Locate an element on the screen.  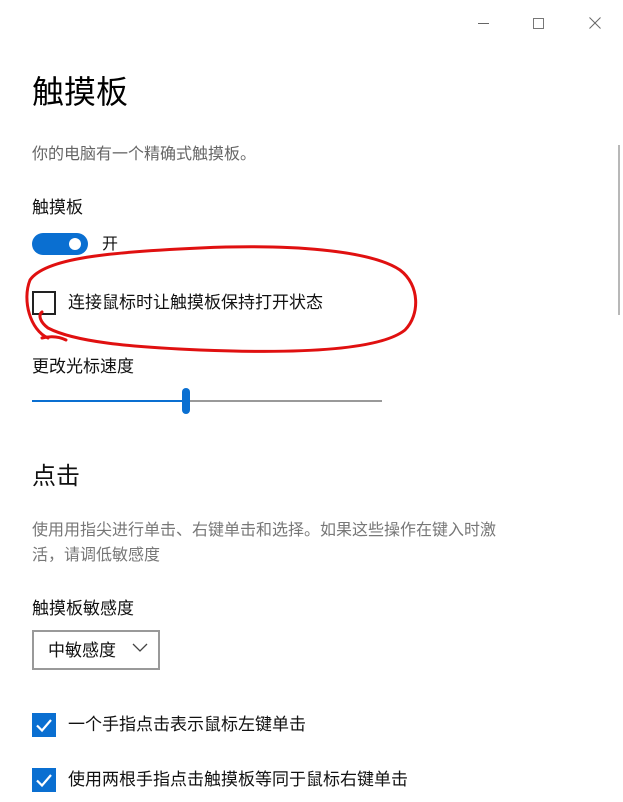
taps-description-line1: 使用用指尖进行单击、右键单击和选择。如果这些操作在键入时激 is located at coordinates (264, 529).